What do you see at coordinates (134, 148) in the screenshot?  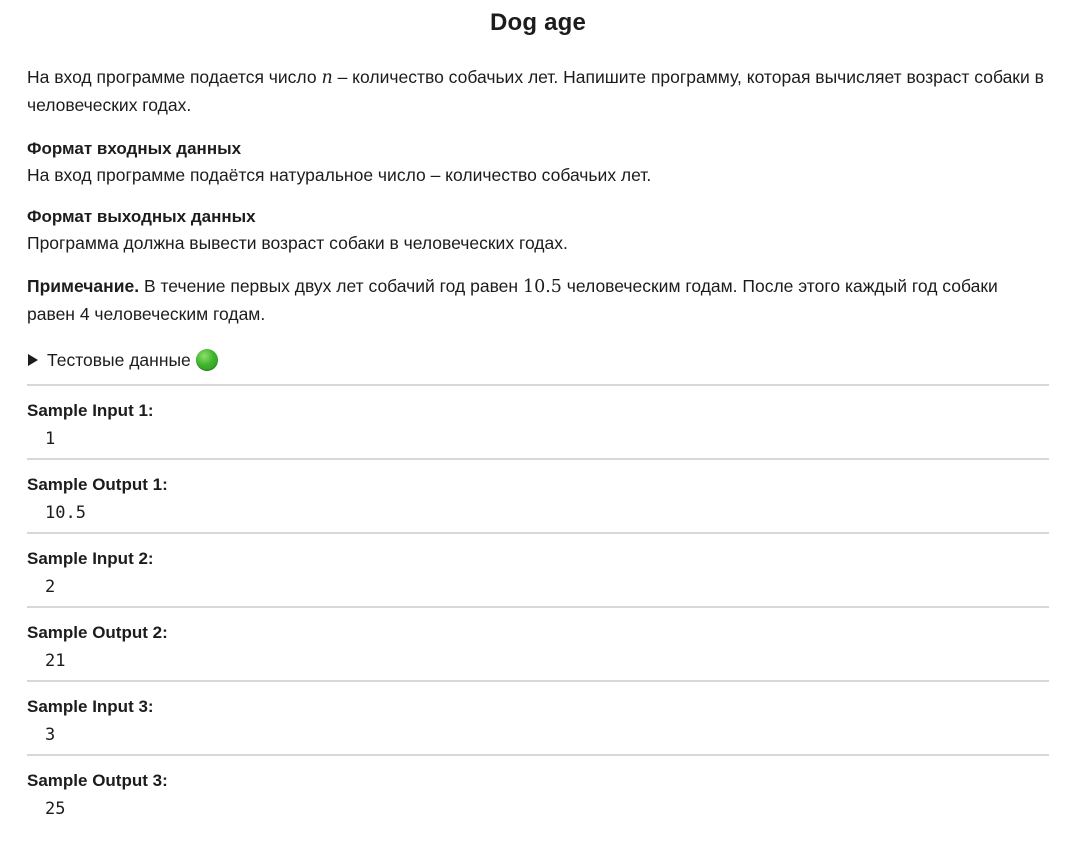 I see `input-format-heading: Формат входных данных` at bounding box center [134, 148].